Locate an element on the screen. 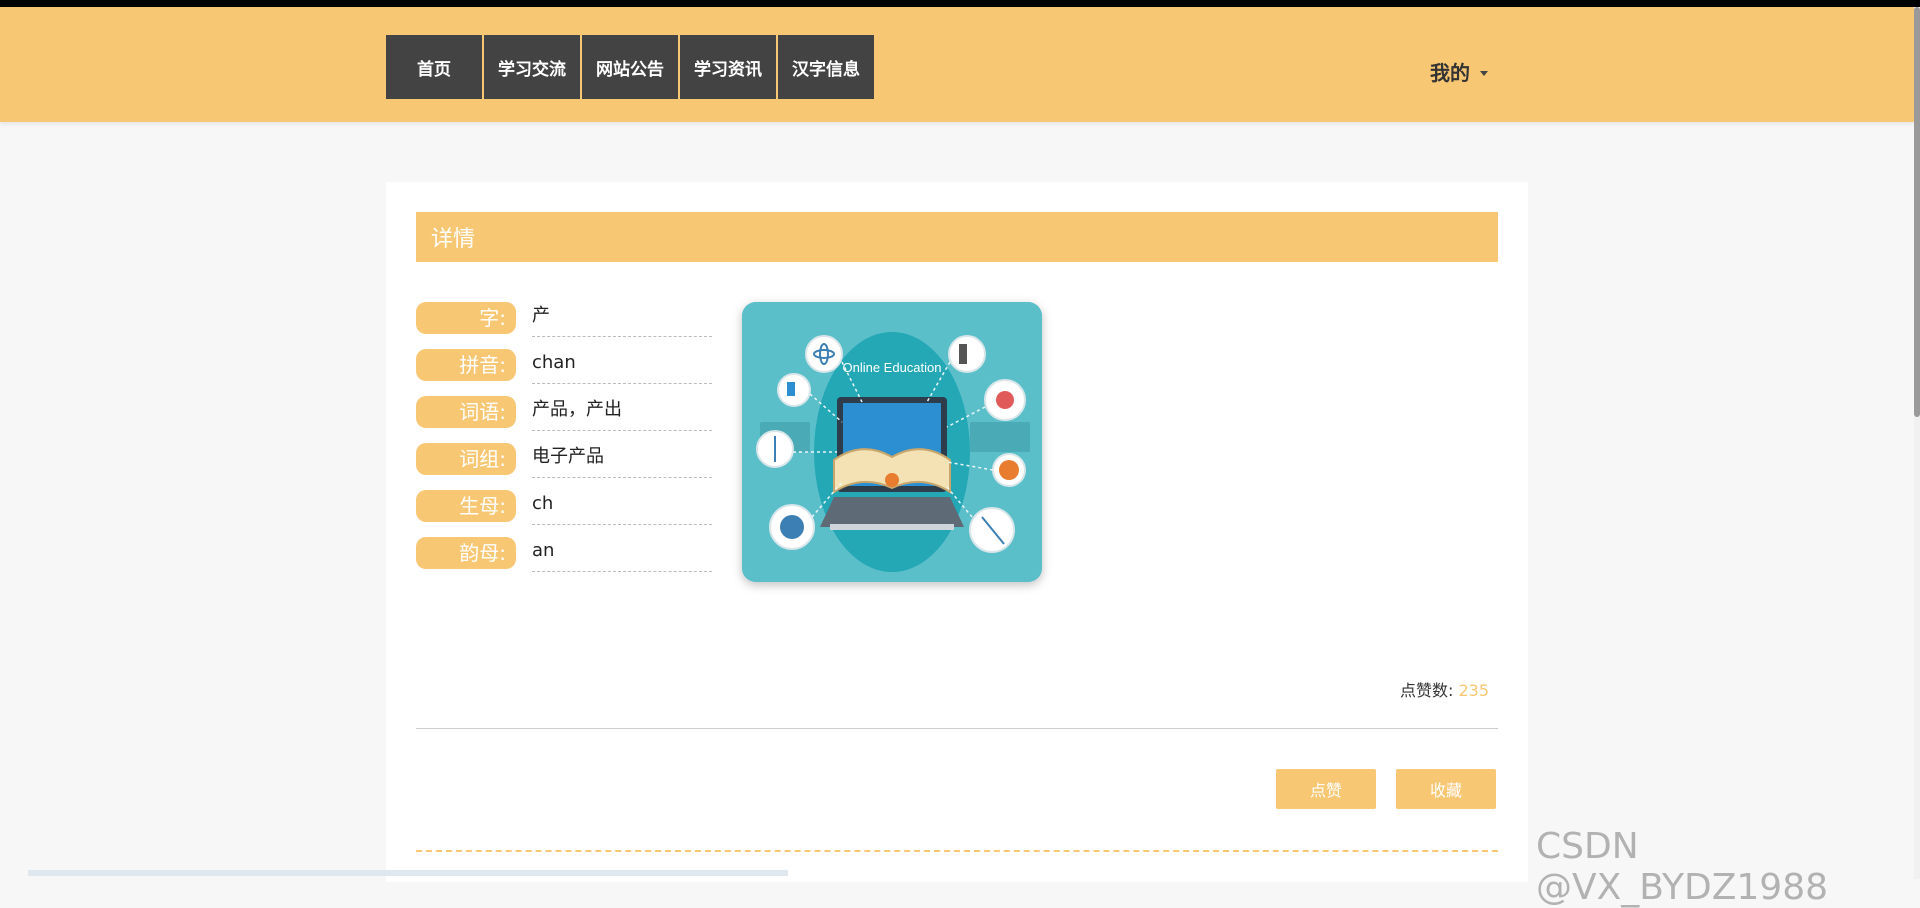 This screenshot has height=908, width=1920. nav-study-exchange: 学习交流 is located at coordinates (532, 67).